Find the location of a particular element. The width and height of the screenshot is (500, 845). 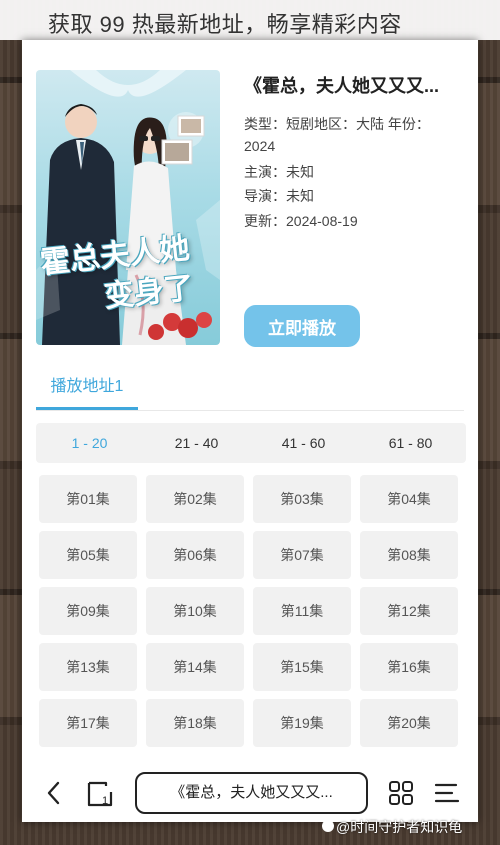

type-region-year: 类型：短剧地区：大陆 年份： is located at coordinates (337, 124).